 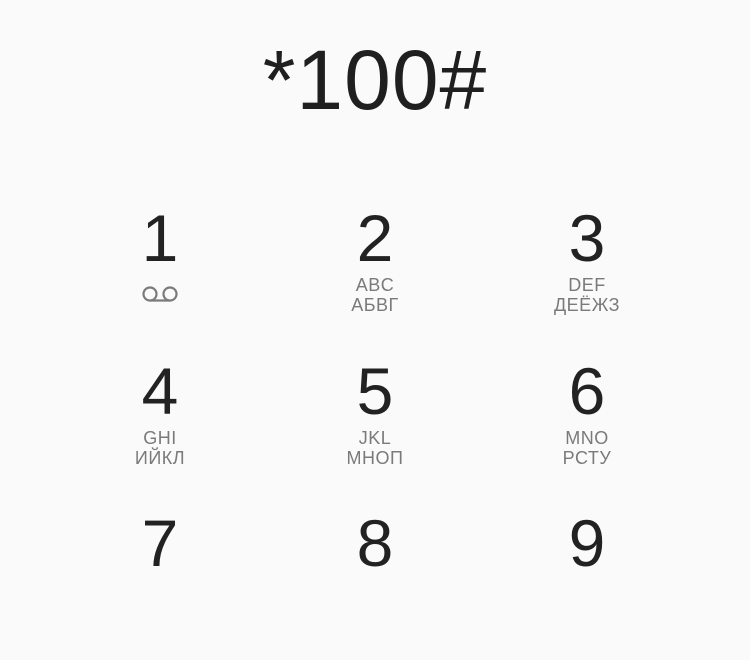 I want to click on key-2-latin-letters: ABC, so click(x=375, y=285).